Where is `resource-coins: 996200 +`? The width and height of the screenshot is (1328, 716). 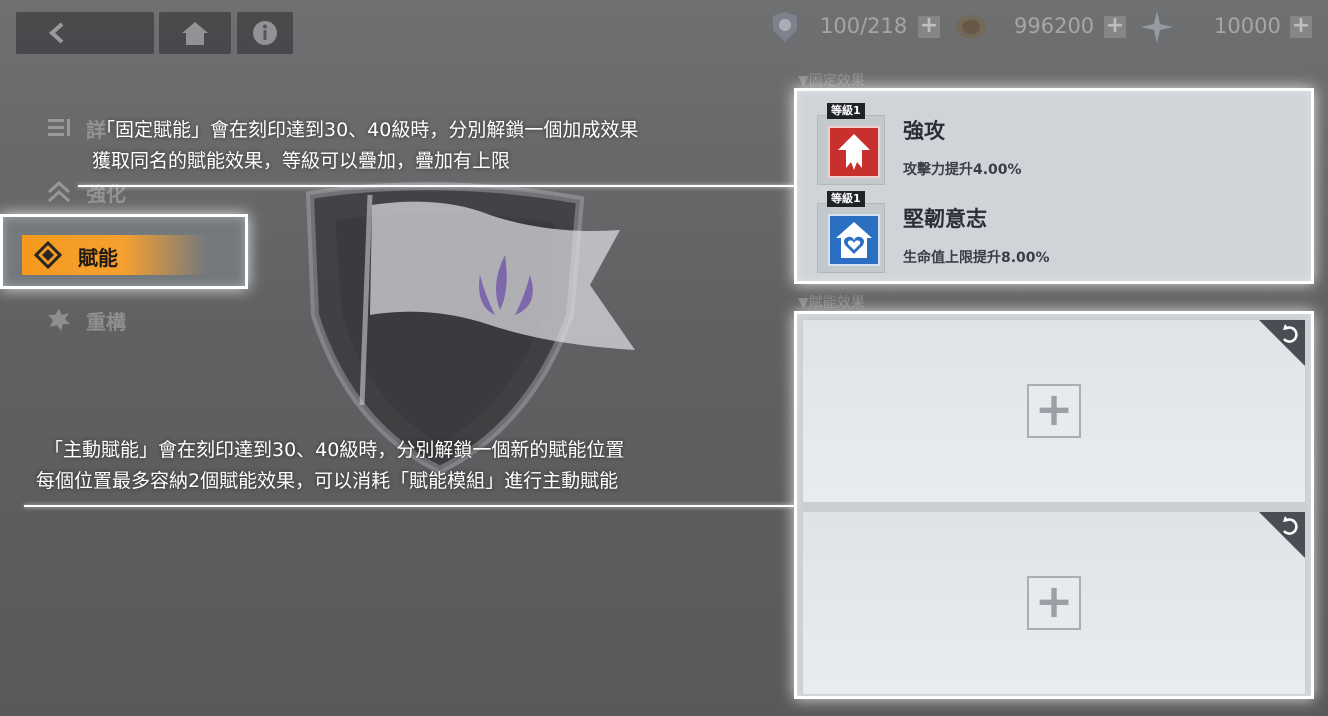
resource-coins: 996200 + is located at coordinates (1041, 26).